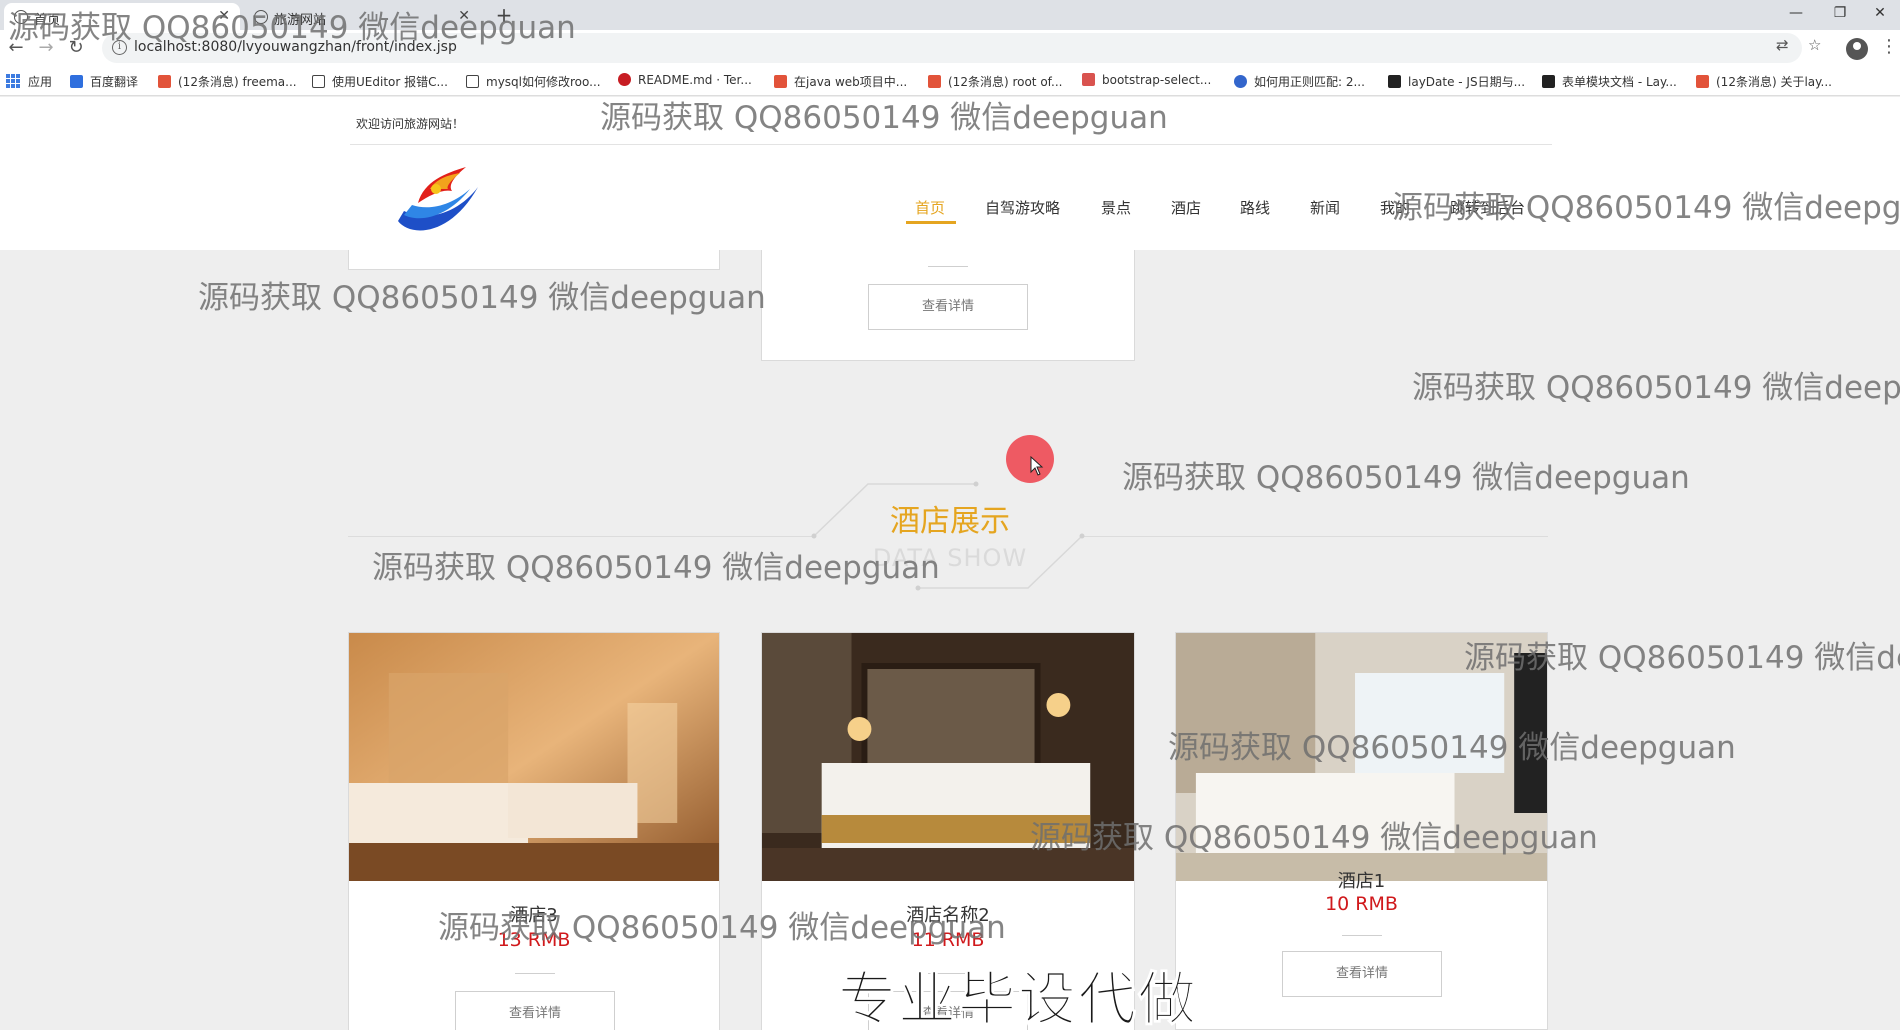 The image size is (1900, 1030). What do you see at coordinates (1814, 45) in the screenshot?
I see `star-icon: ☆` at bounding box center [1814, 45].